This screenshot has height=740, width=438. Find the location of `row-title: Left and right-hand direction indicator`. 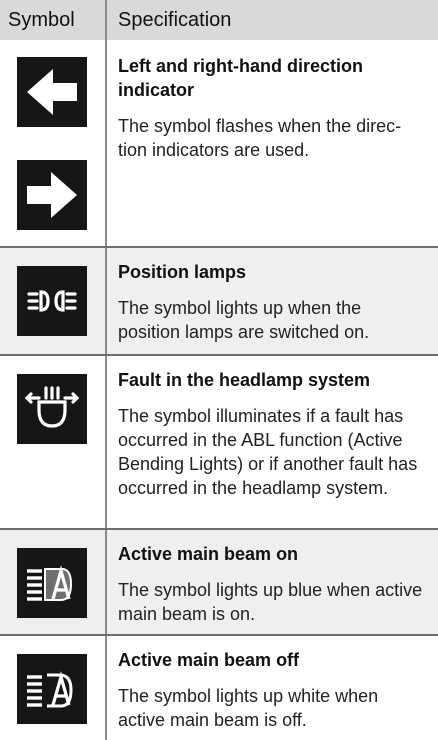

row-title: Left and right-hand direction indicator is located at coordinates (240, 78).